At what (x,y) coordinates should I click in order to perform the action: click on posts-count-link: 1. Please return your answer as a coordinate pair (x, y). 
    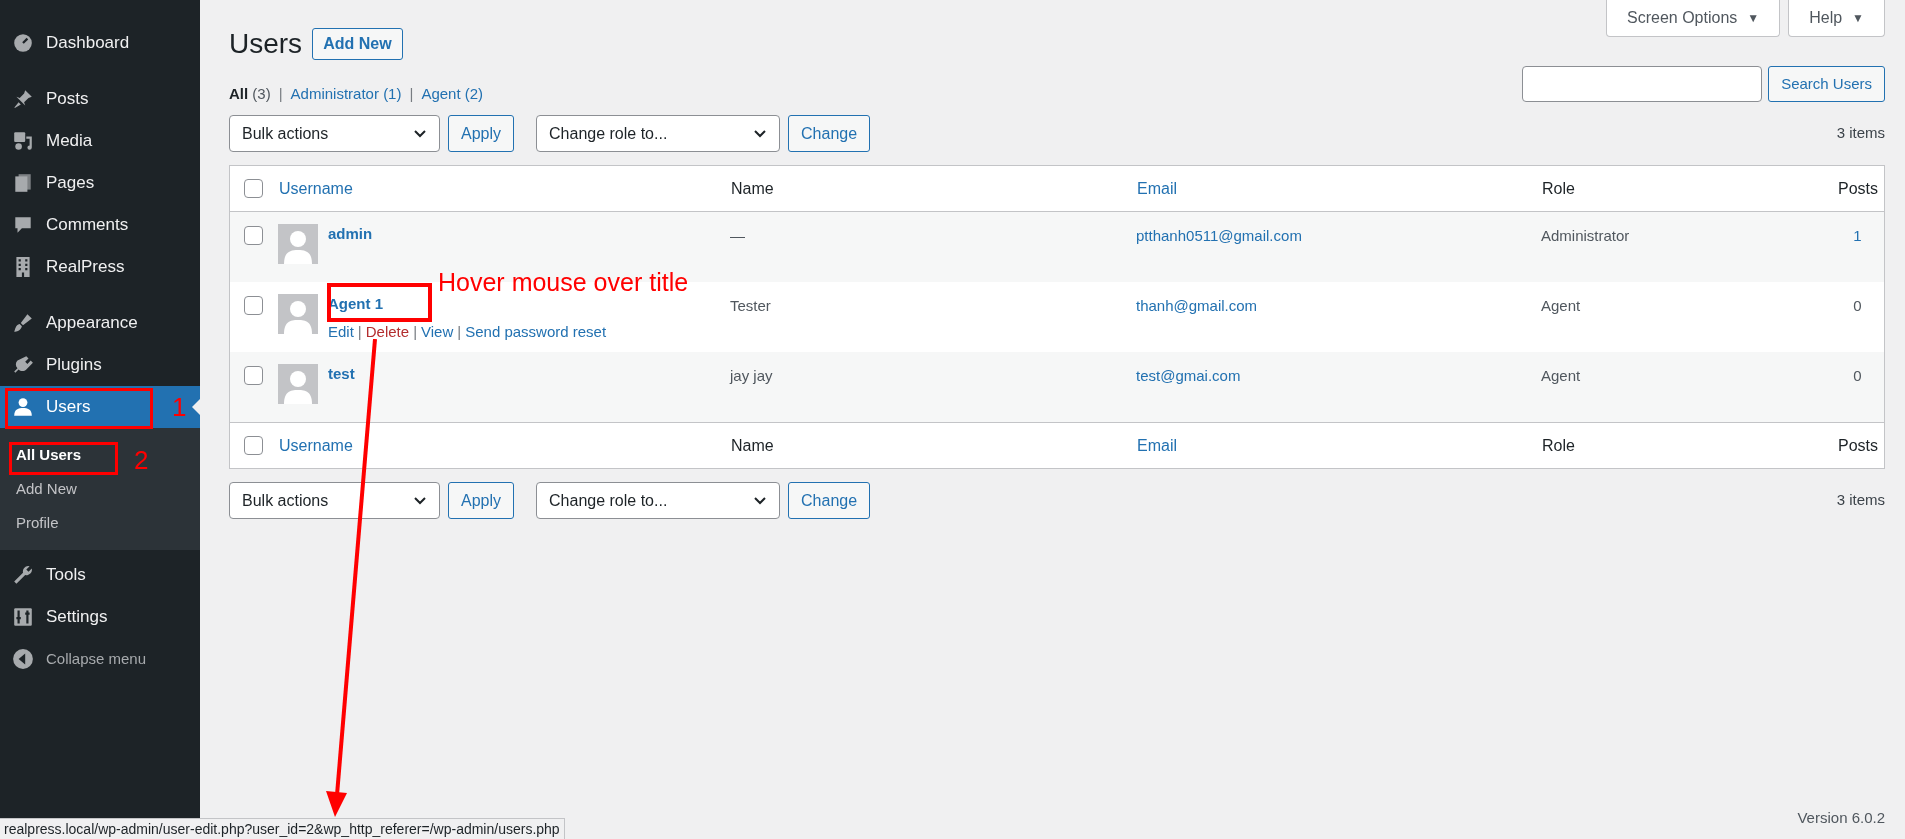
    Looking at the image, I should click on (1857, 235).